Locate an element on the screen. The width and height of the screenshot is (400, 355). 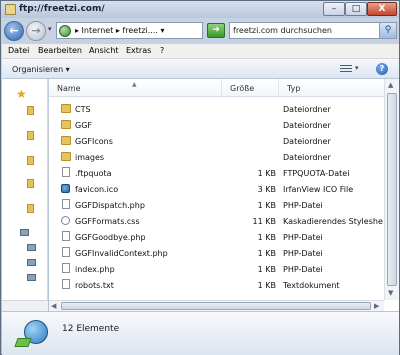
address-path: ▸ Internet ▸ freetzi.... ▾ is located at coordinates (120, 30).